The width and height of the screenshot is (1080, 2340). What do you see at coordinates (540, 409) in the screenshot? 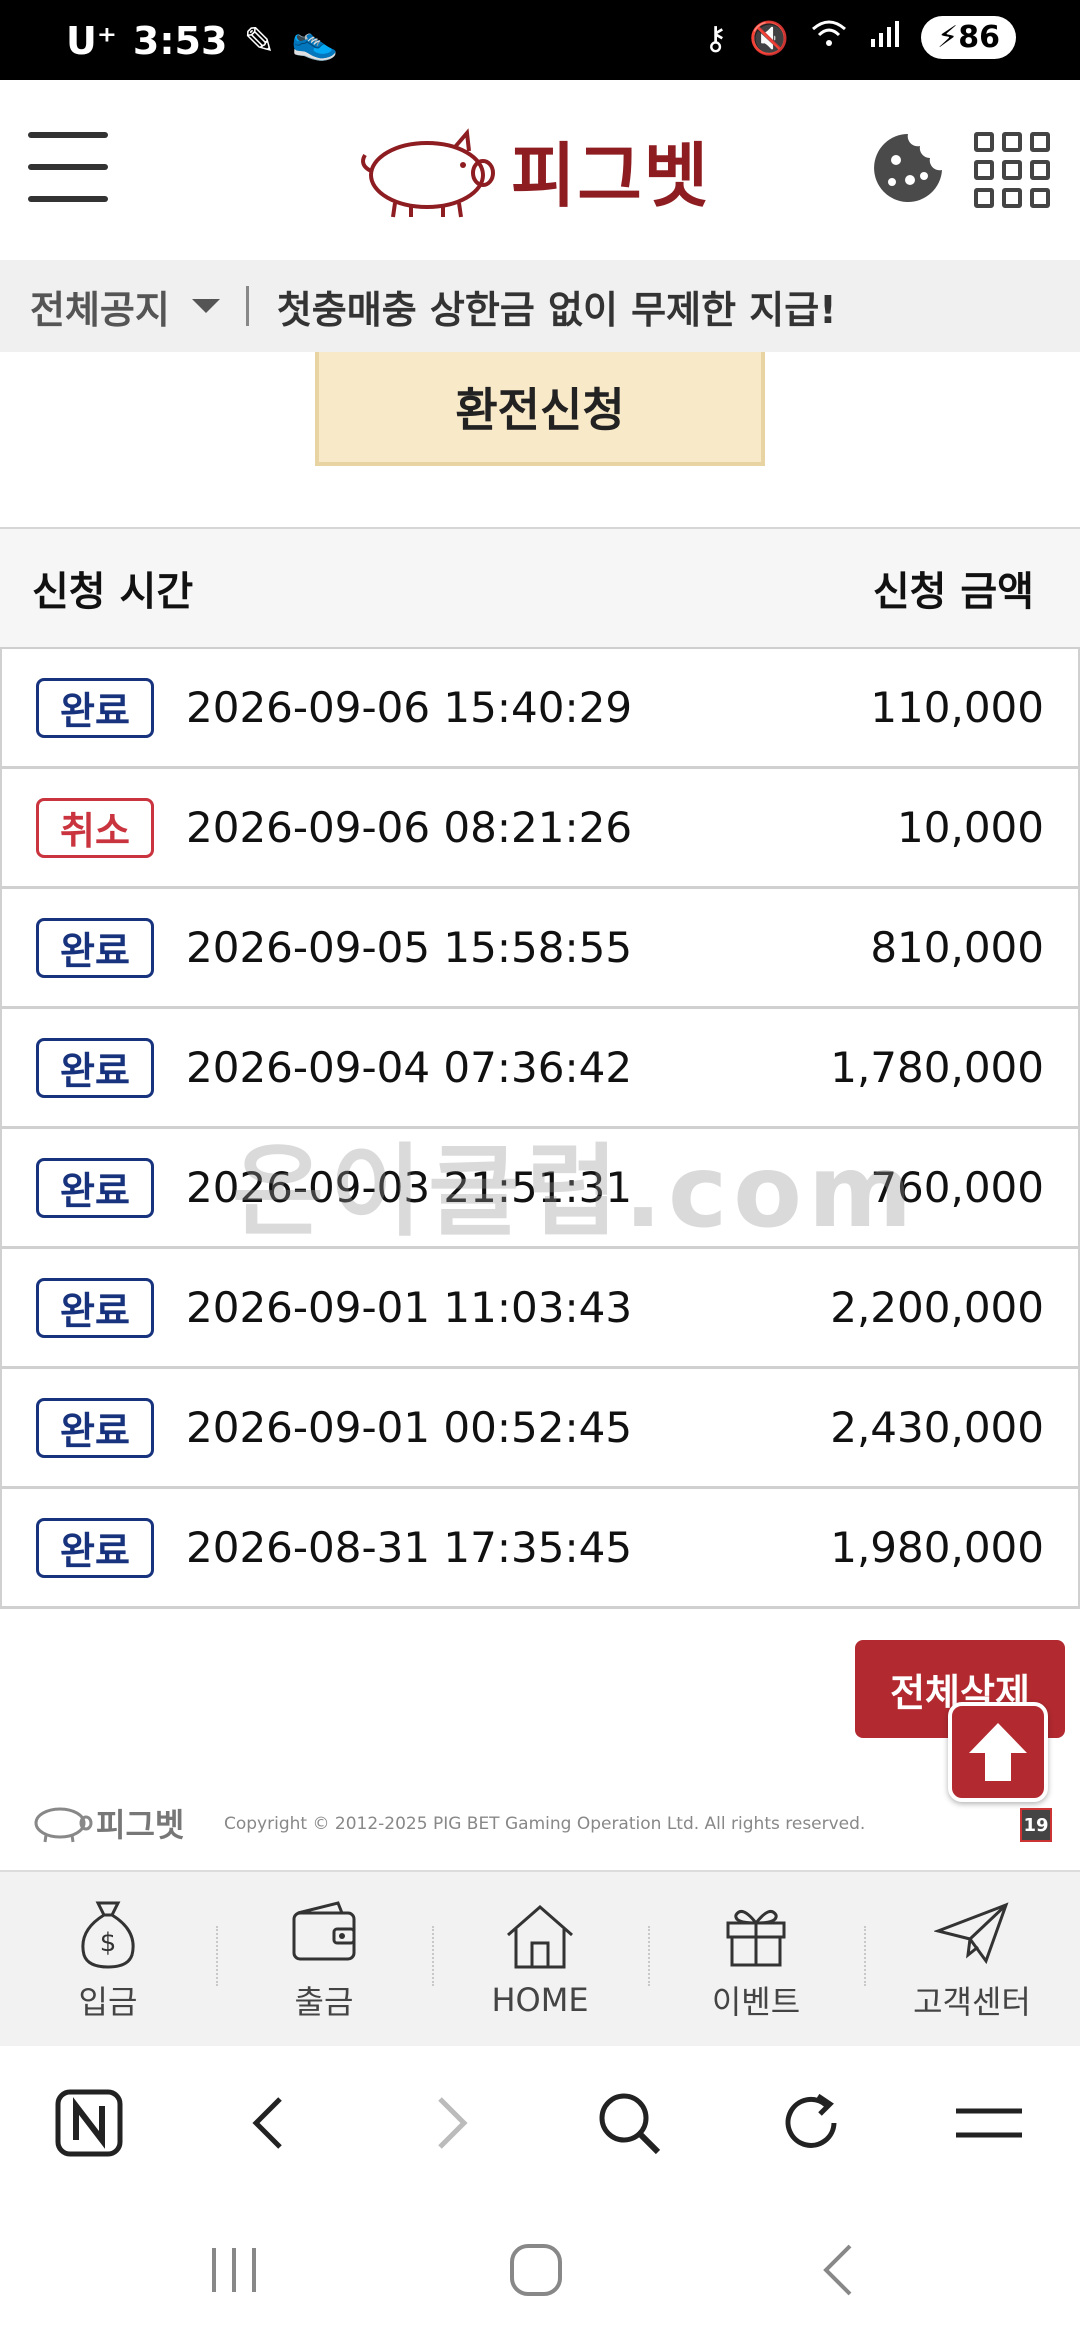
I see `exchange-request-button: 환전신청` at bounding box center [540, 409].